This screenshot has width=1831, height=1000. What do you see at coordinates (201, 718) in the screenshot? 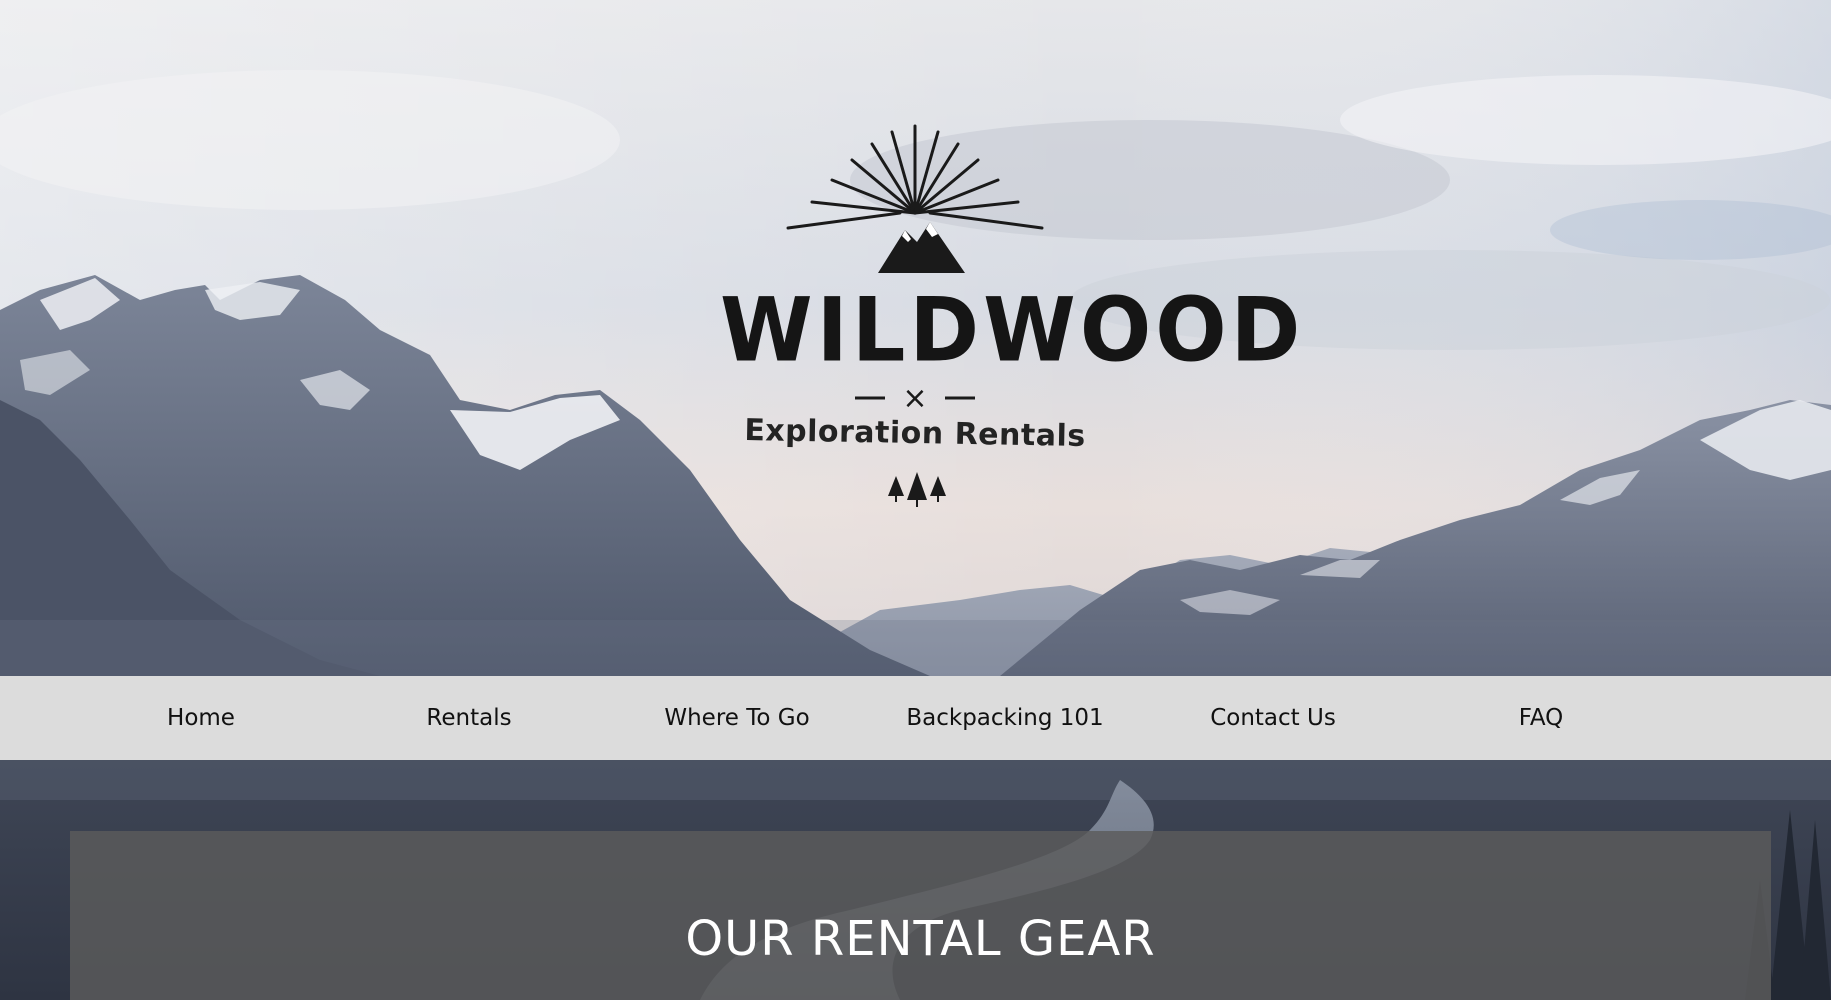
I see `nav-home: Home` at bounding box center [201, 718].